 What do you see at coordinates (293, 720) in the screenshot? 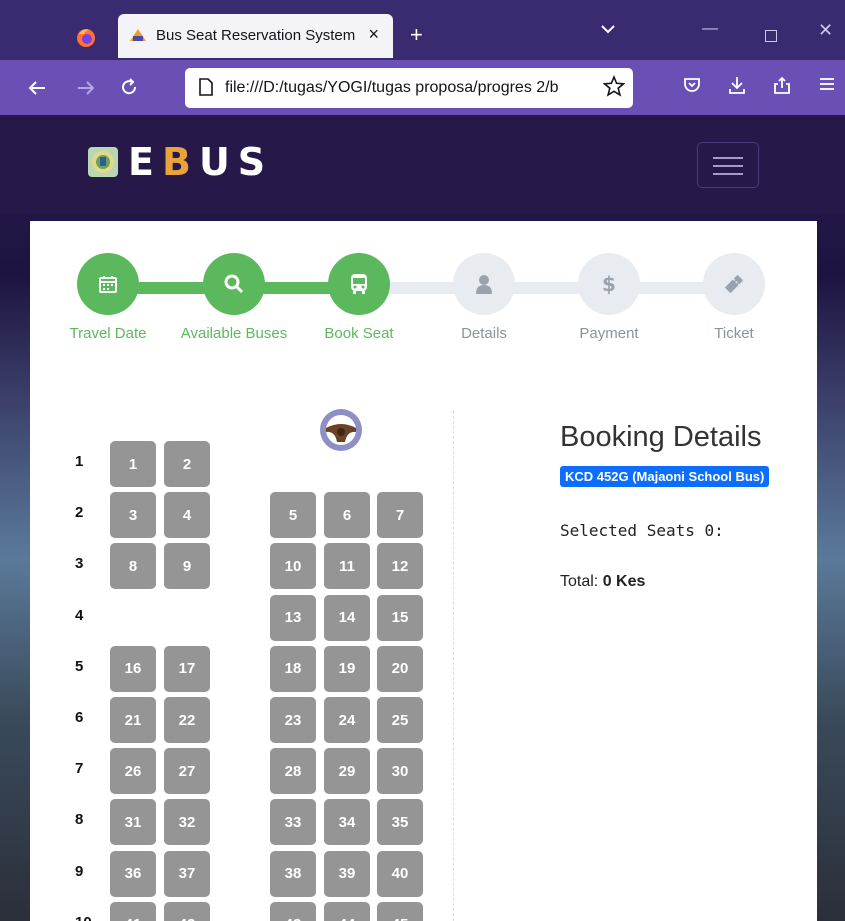
I see `seat-23: 23` at bounding box center [293, 720].